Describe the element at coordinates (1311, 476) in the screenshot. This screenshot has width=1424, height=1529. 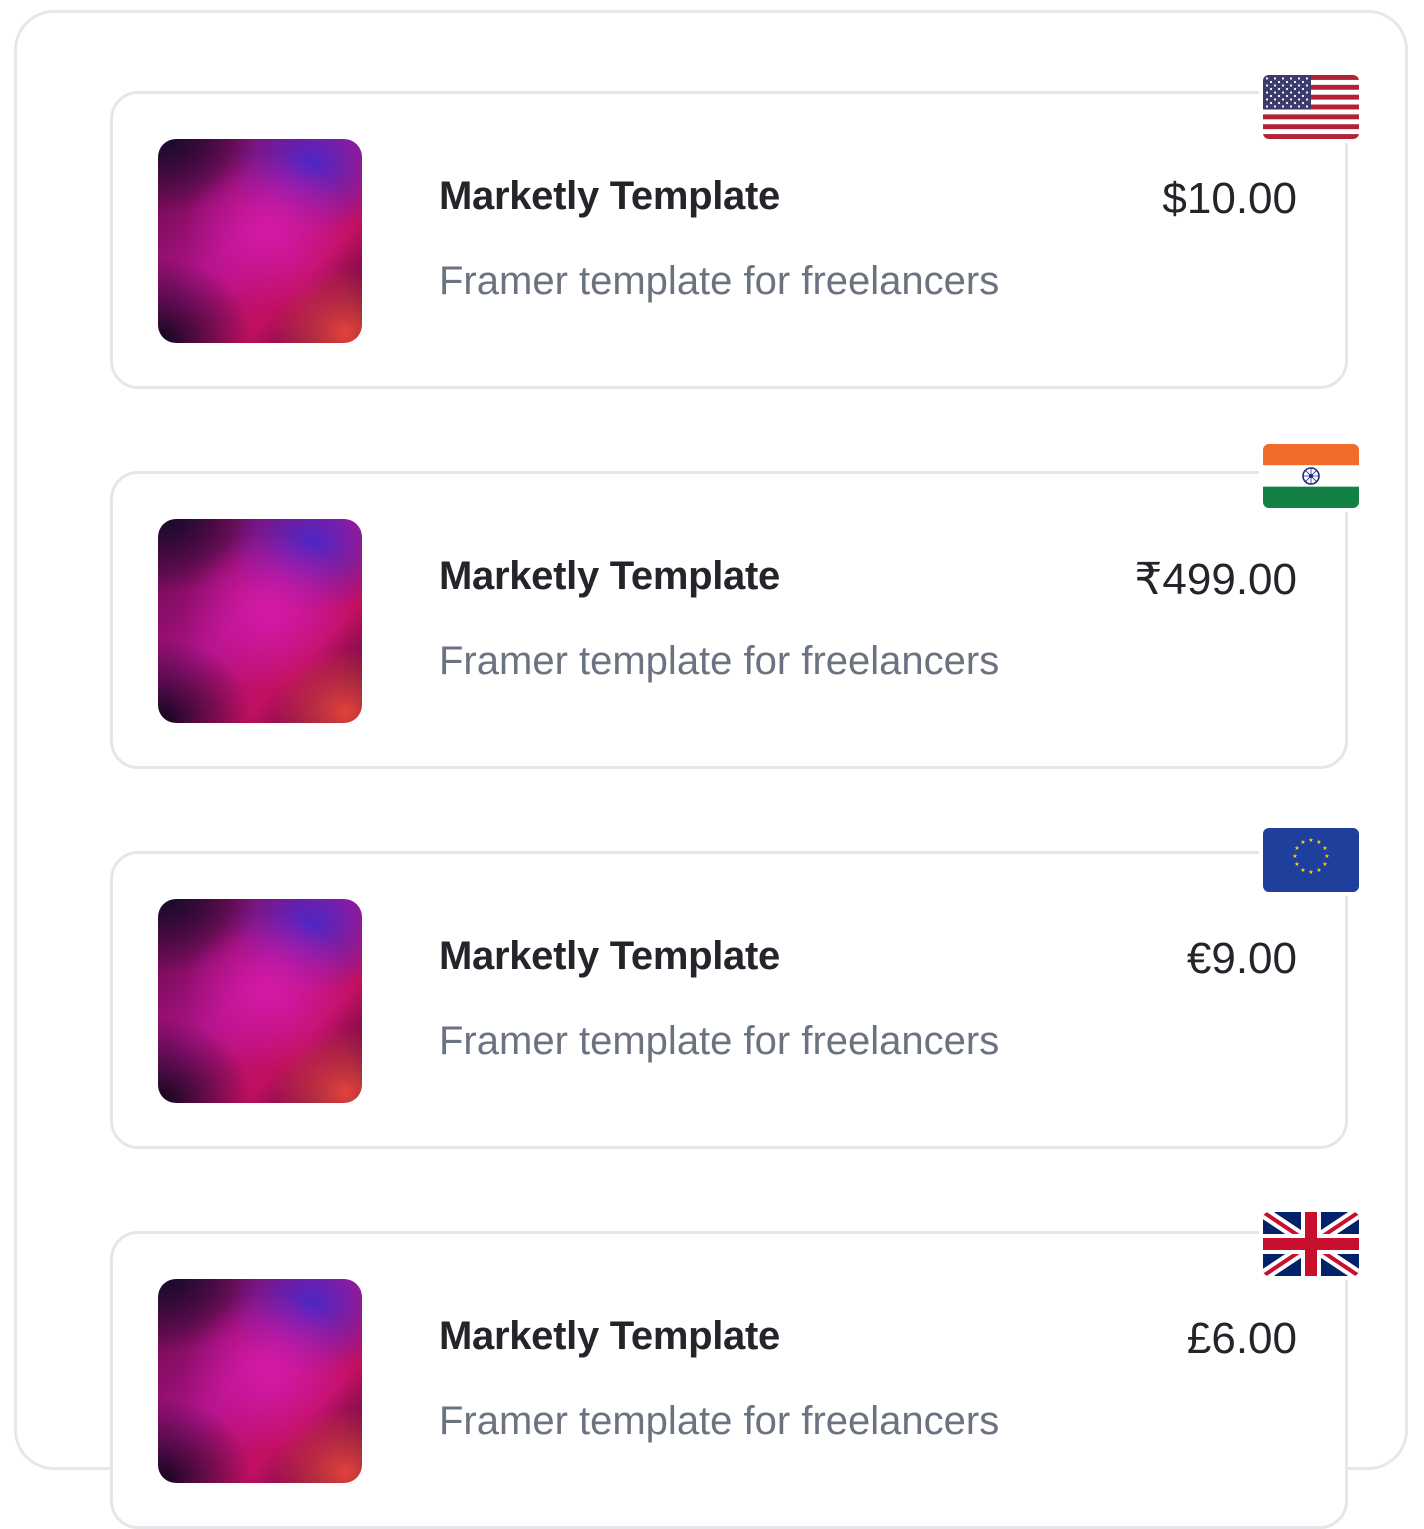
I see `india-flag-icon` at that location.